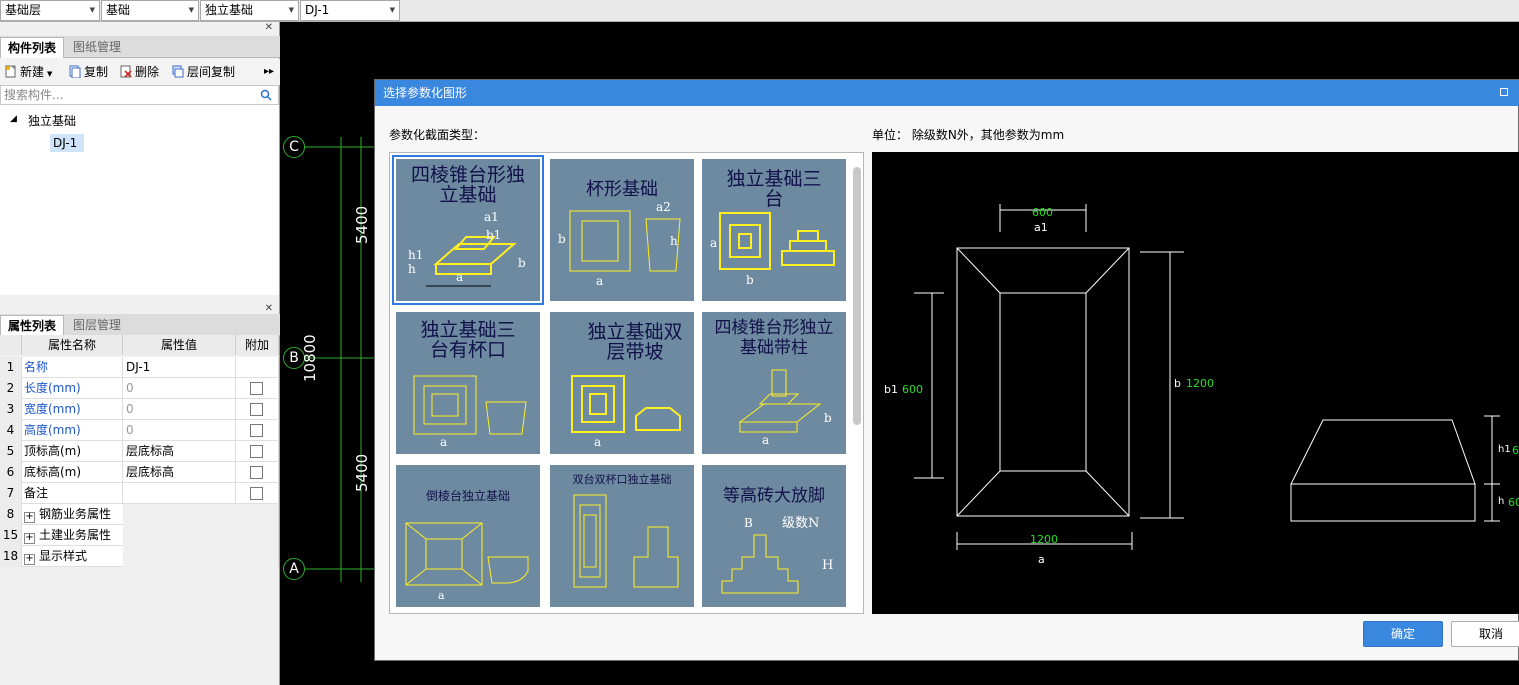 The width and height of the screenshot is (1519, 685). What do you see at coordinates (67, 143) in the screenshot?
I see `tree-item-dj1: DJ-1` at bounding box center [67, 143].